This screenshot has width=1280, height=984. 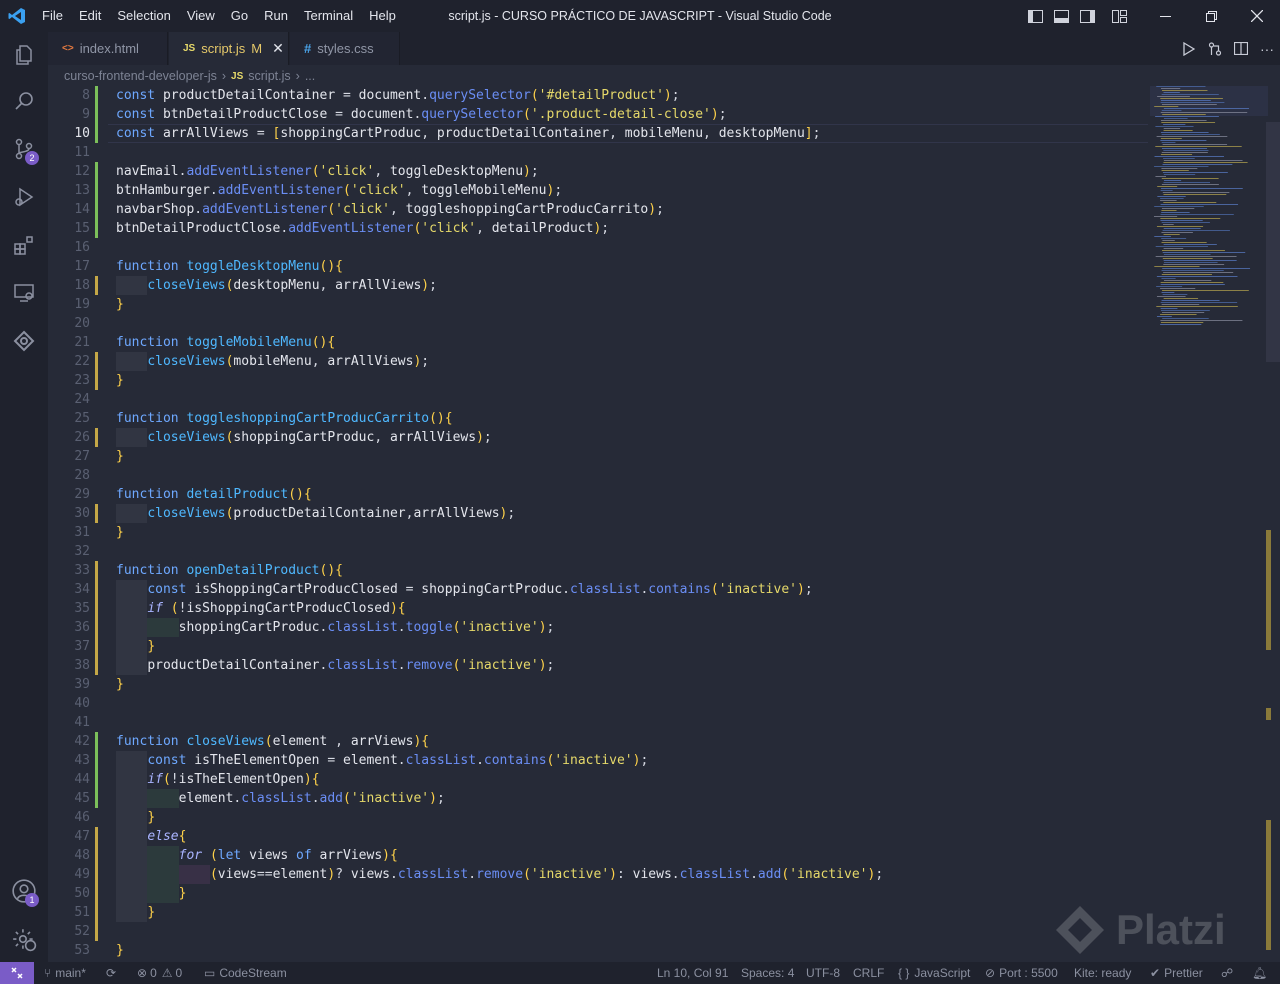 What do you see at coordinates (692, 973) in the screenshot?
I see `cursor-position: Ln 10, Col 91` at bounding box center [692, 973].